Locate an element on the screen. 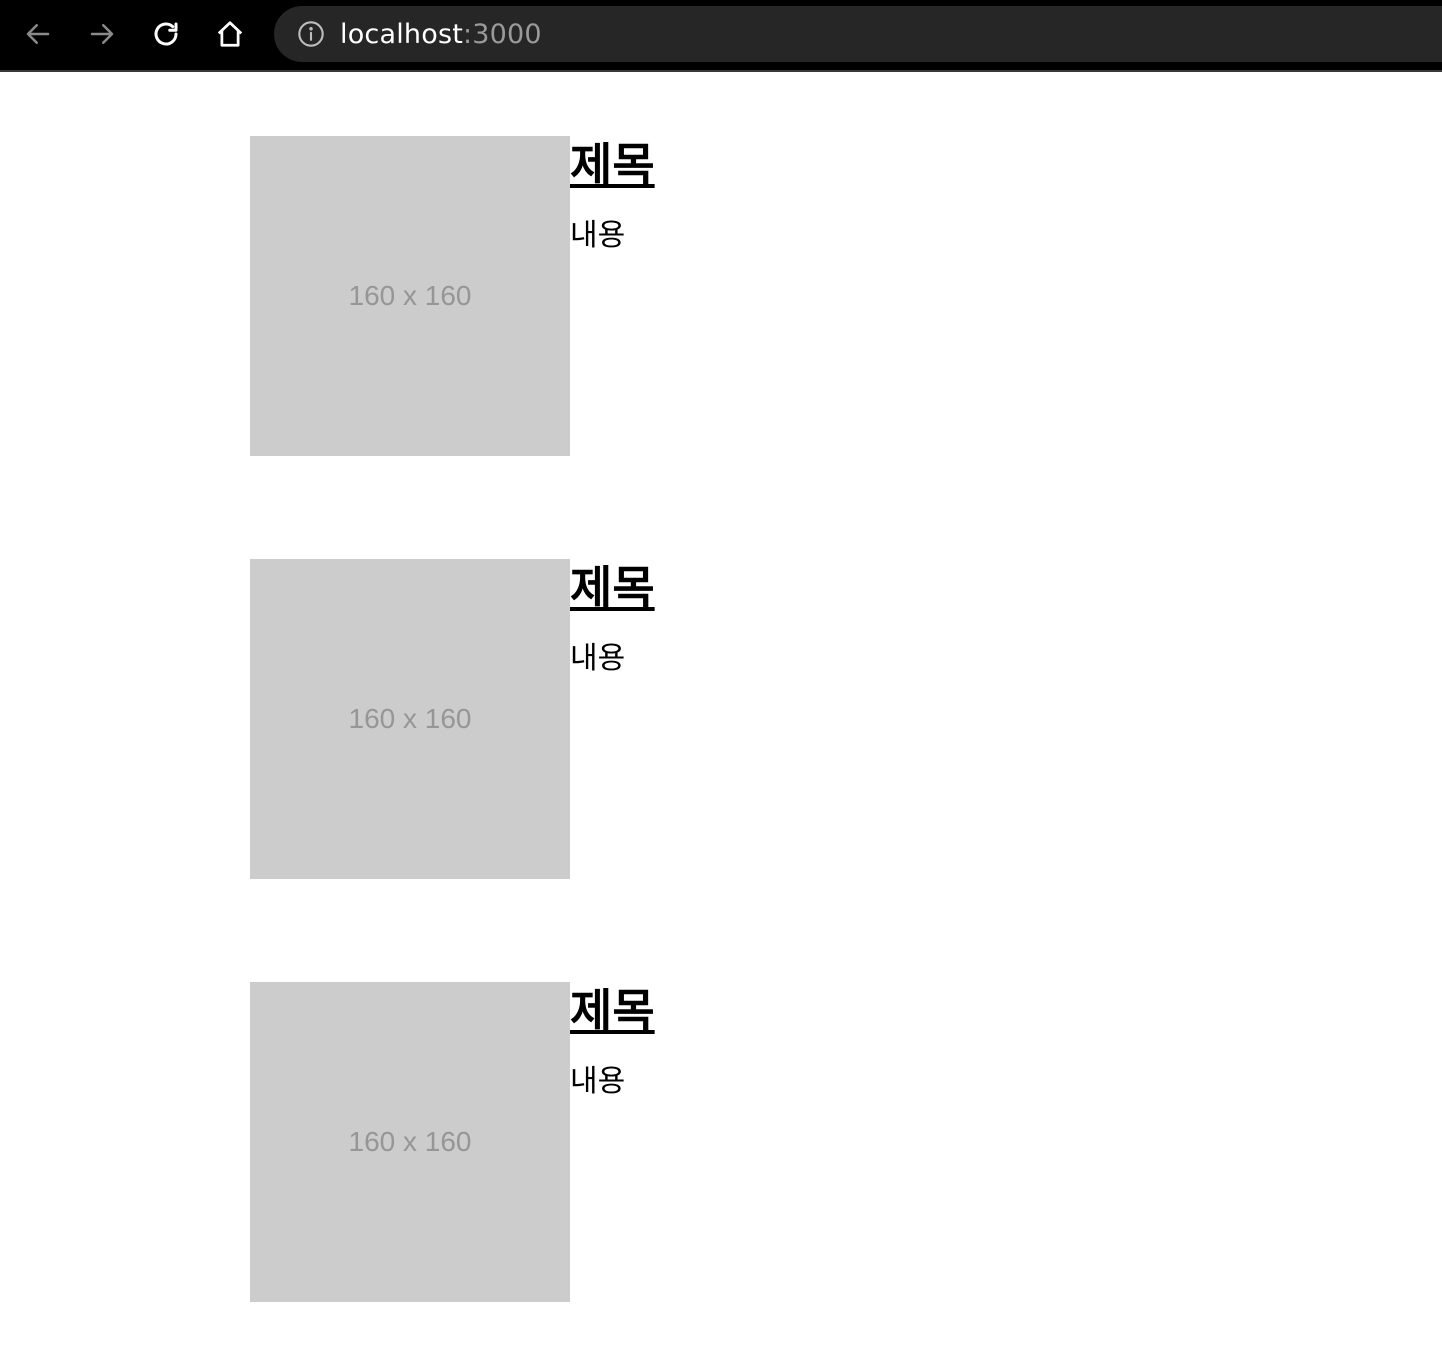  reload-button is located at coordinates (166, 34).